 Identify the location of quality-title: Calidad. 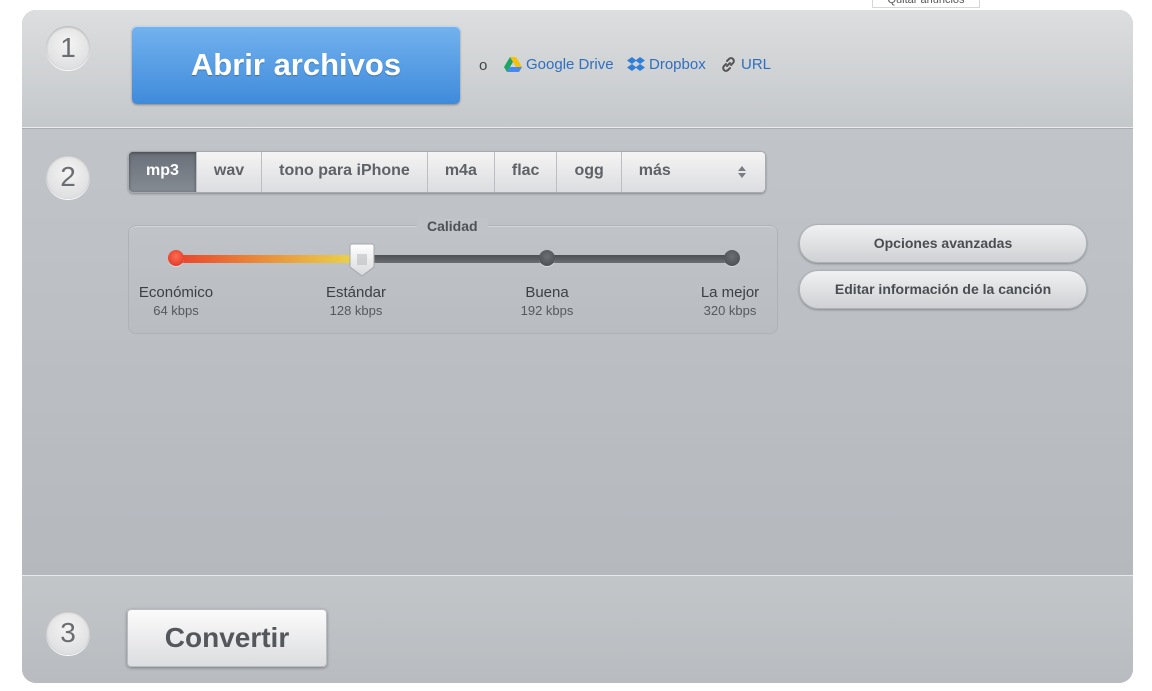
(452, 226).